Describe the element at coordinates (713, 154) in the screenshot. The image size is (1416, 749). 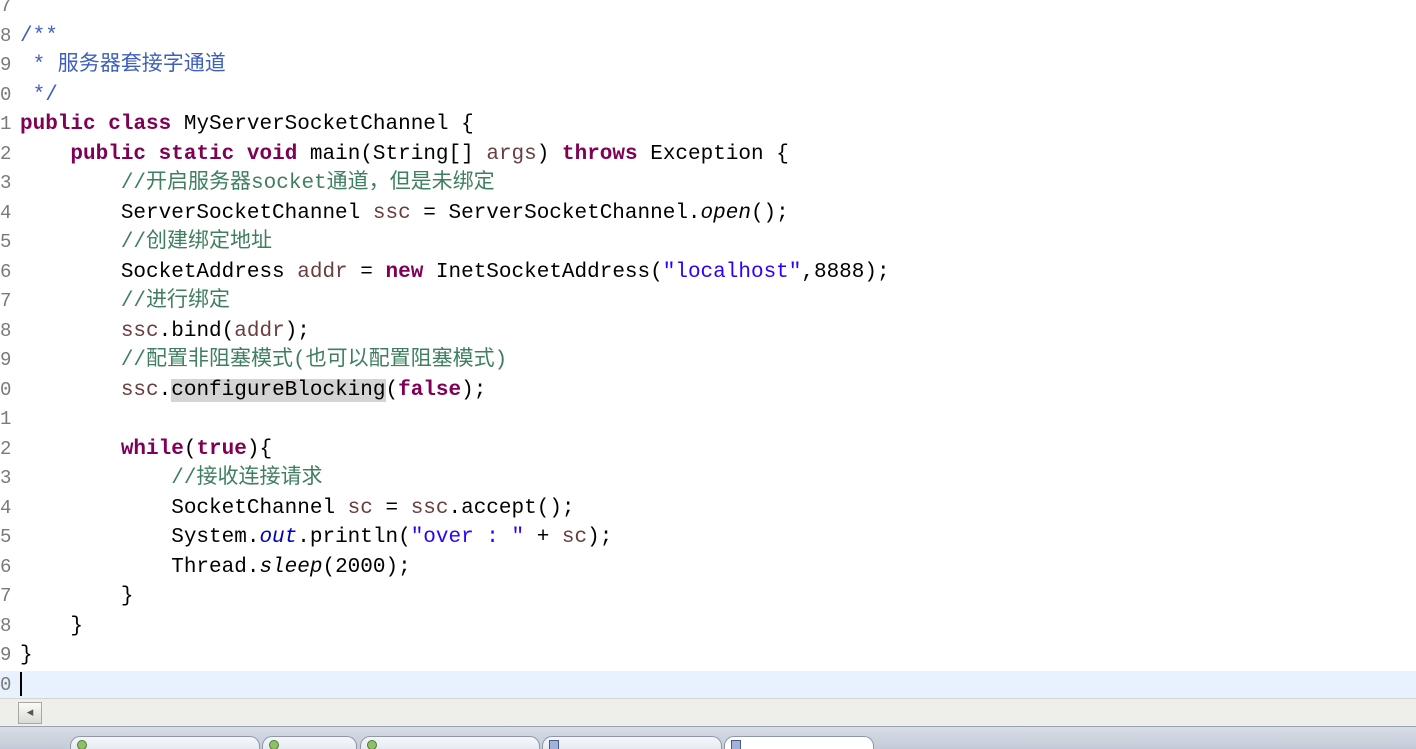
I see `code-token: Exception {` at that location.